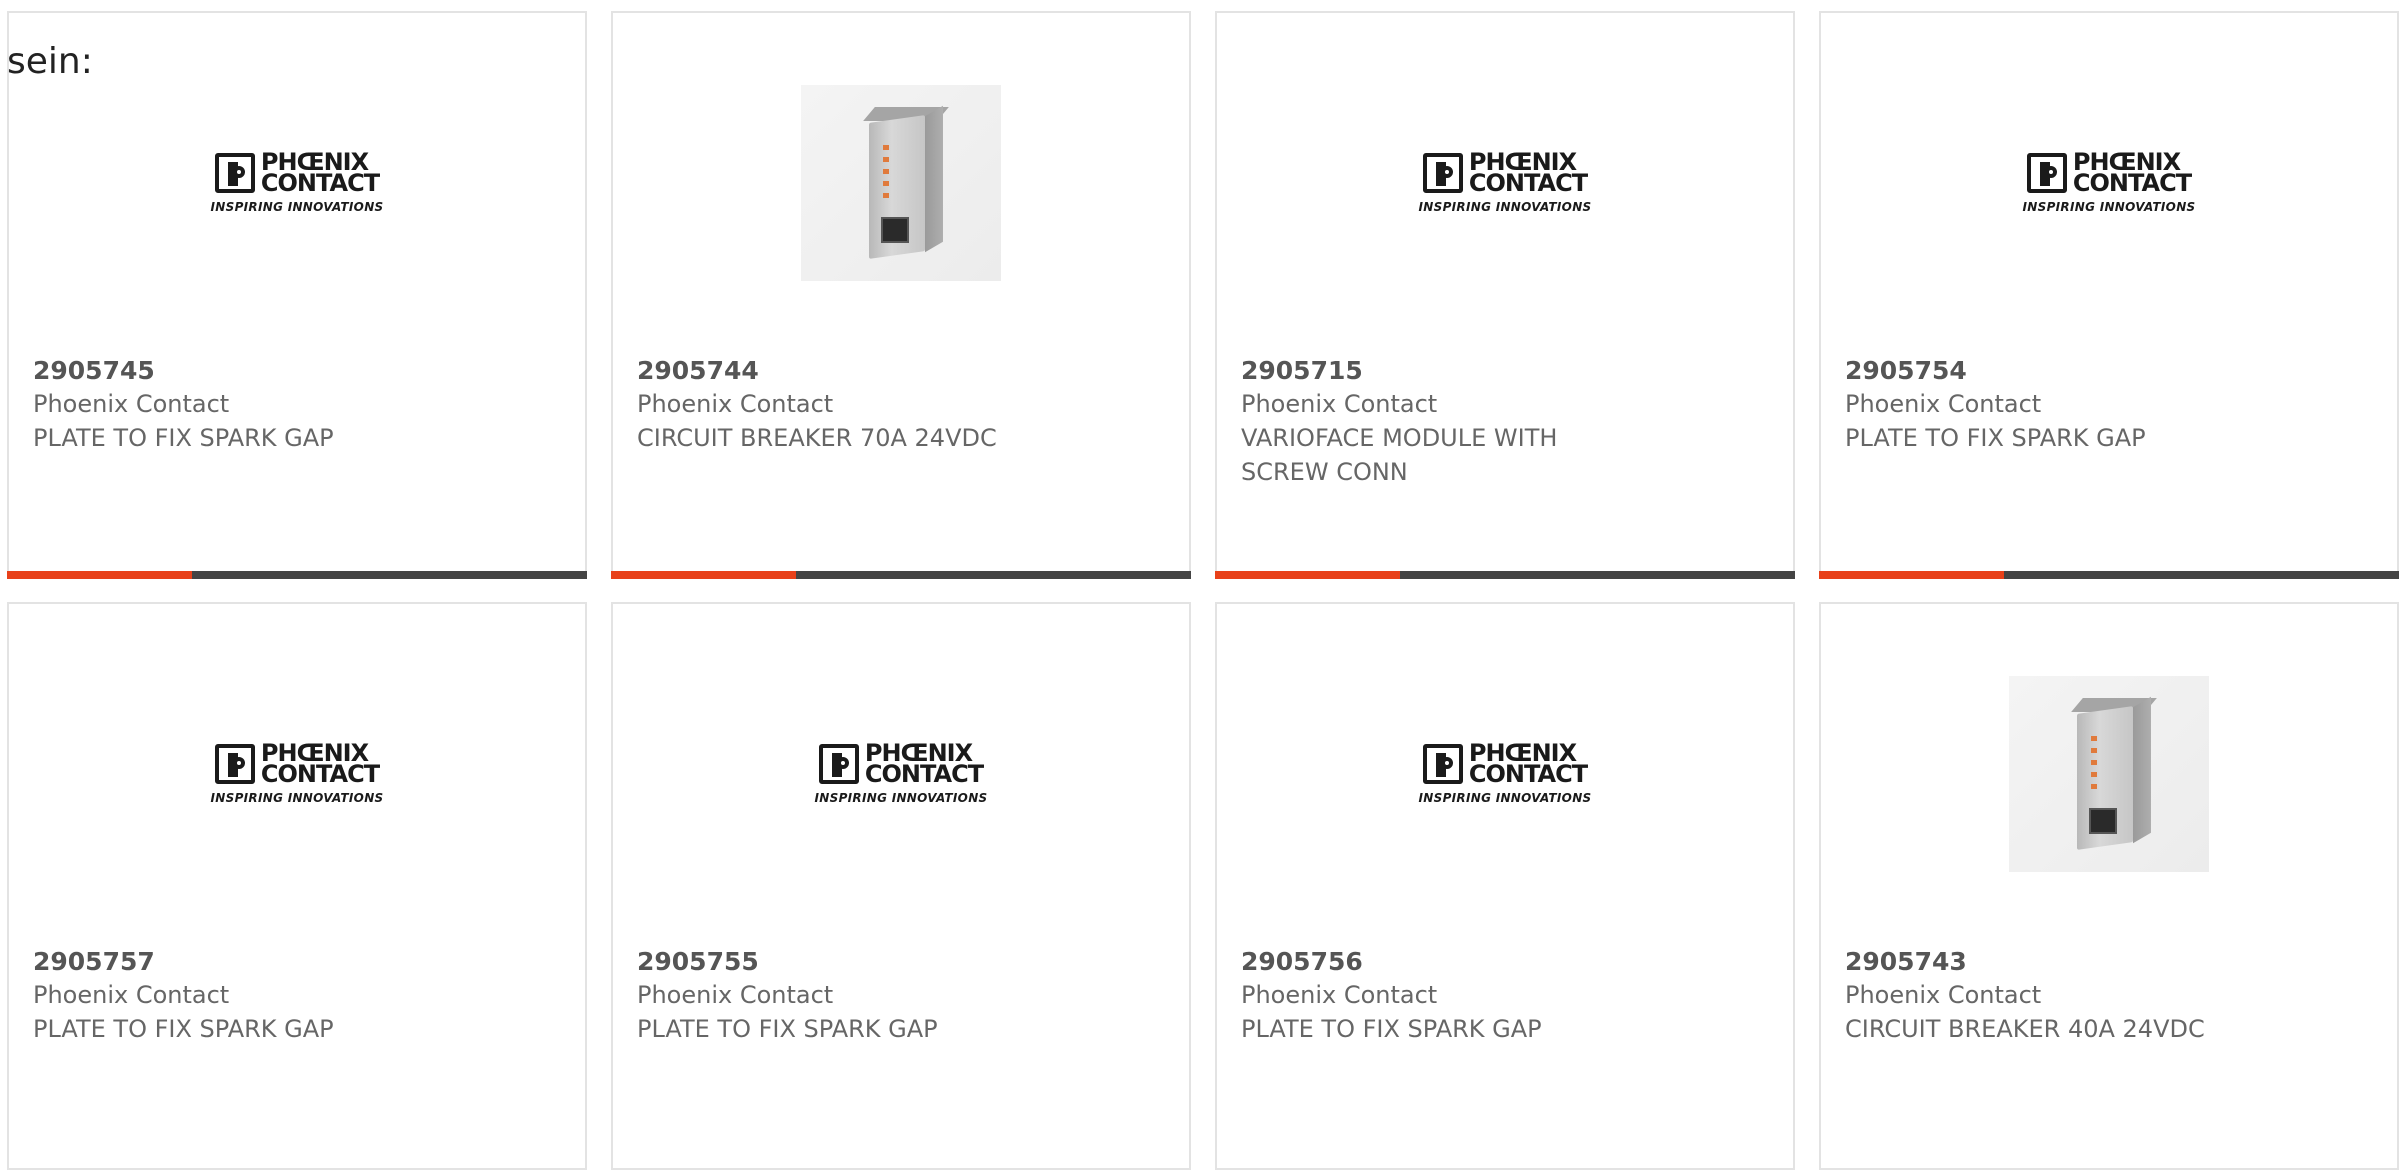  I want to click on product-description: CIRCUIT BREAKER 70A 24VDC, so click(817, 438).